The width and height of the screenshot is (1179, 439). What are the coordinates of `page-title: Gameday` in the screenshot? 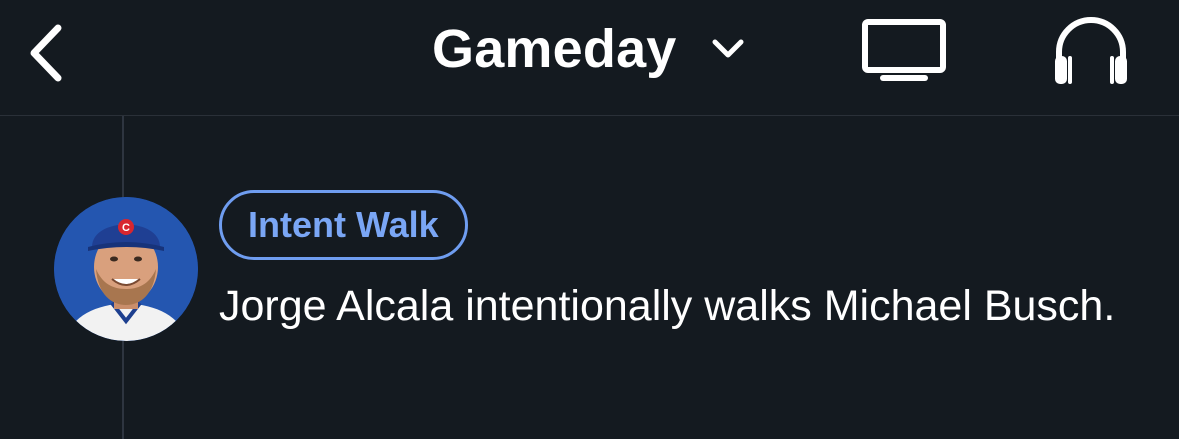 It's located at (554, 49).